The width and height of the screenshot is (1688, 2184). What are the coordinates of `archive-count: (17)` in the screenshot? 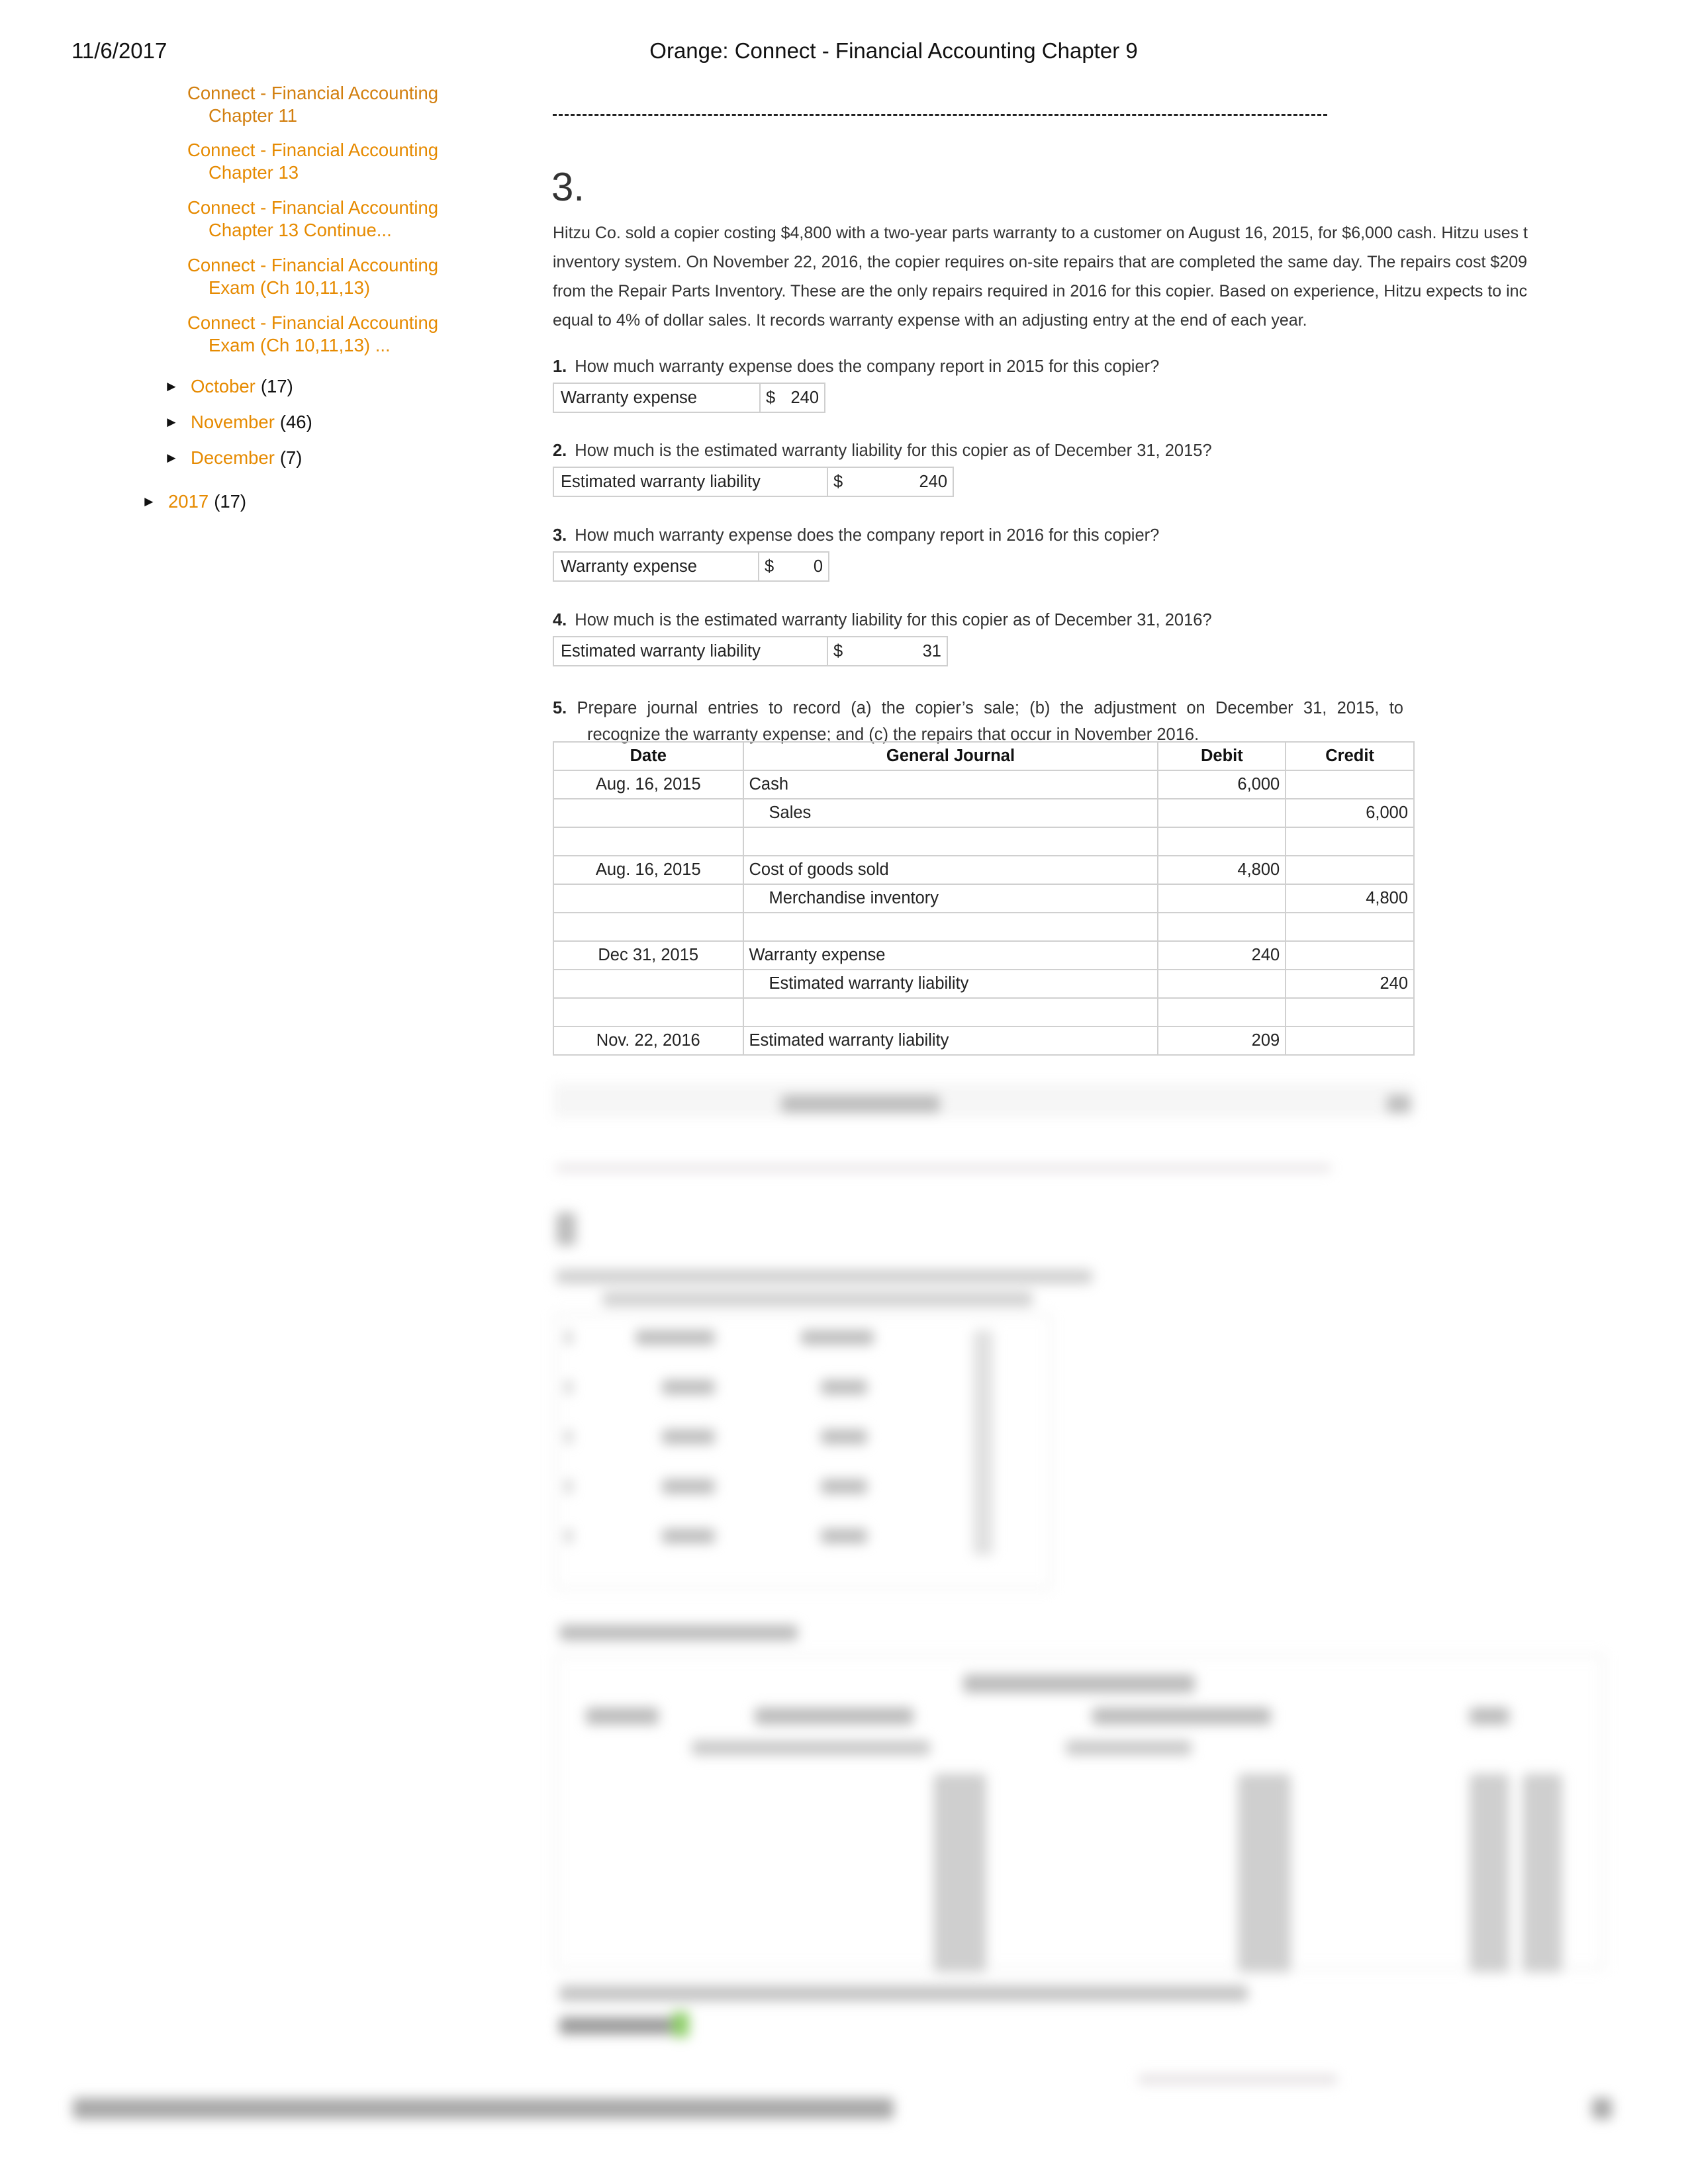 It's located at (230, 501).